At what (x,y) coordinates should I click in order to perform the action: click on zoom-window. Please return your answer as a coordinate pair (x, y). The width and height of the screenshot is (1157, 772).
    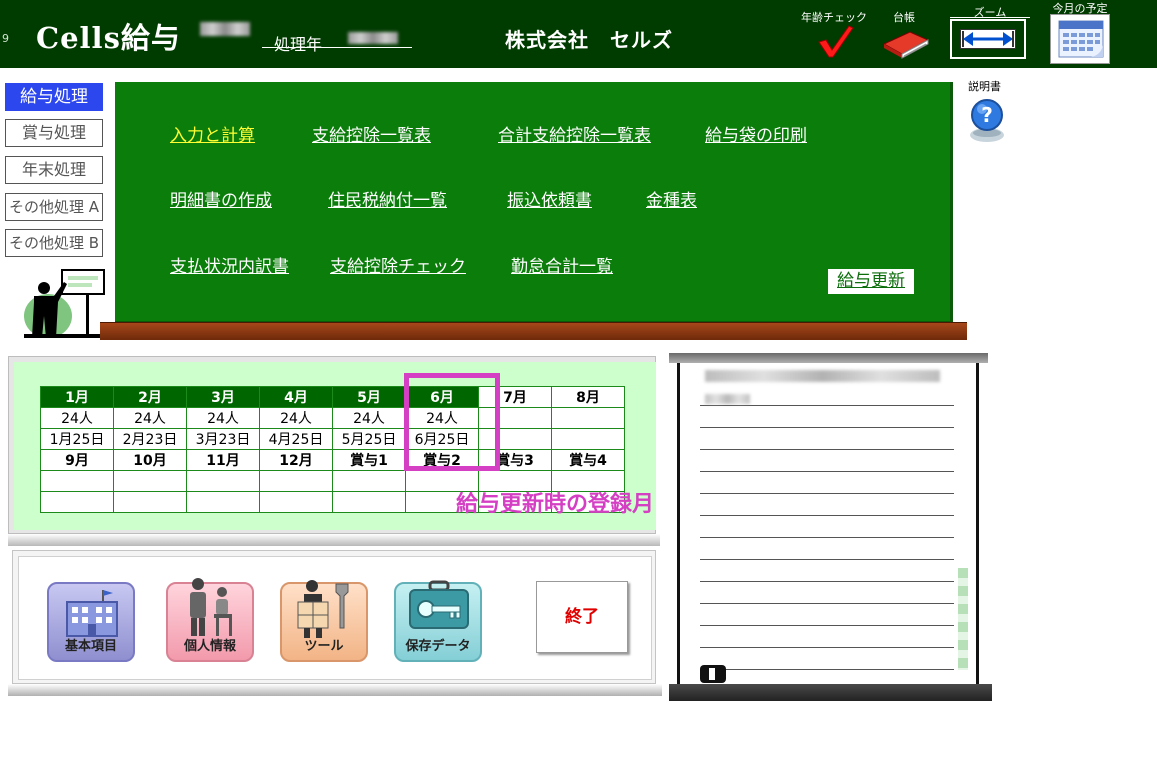
    Looking at the image, I should click on (988, 39).